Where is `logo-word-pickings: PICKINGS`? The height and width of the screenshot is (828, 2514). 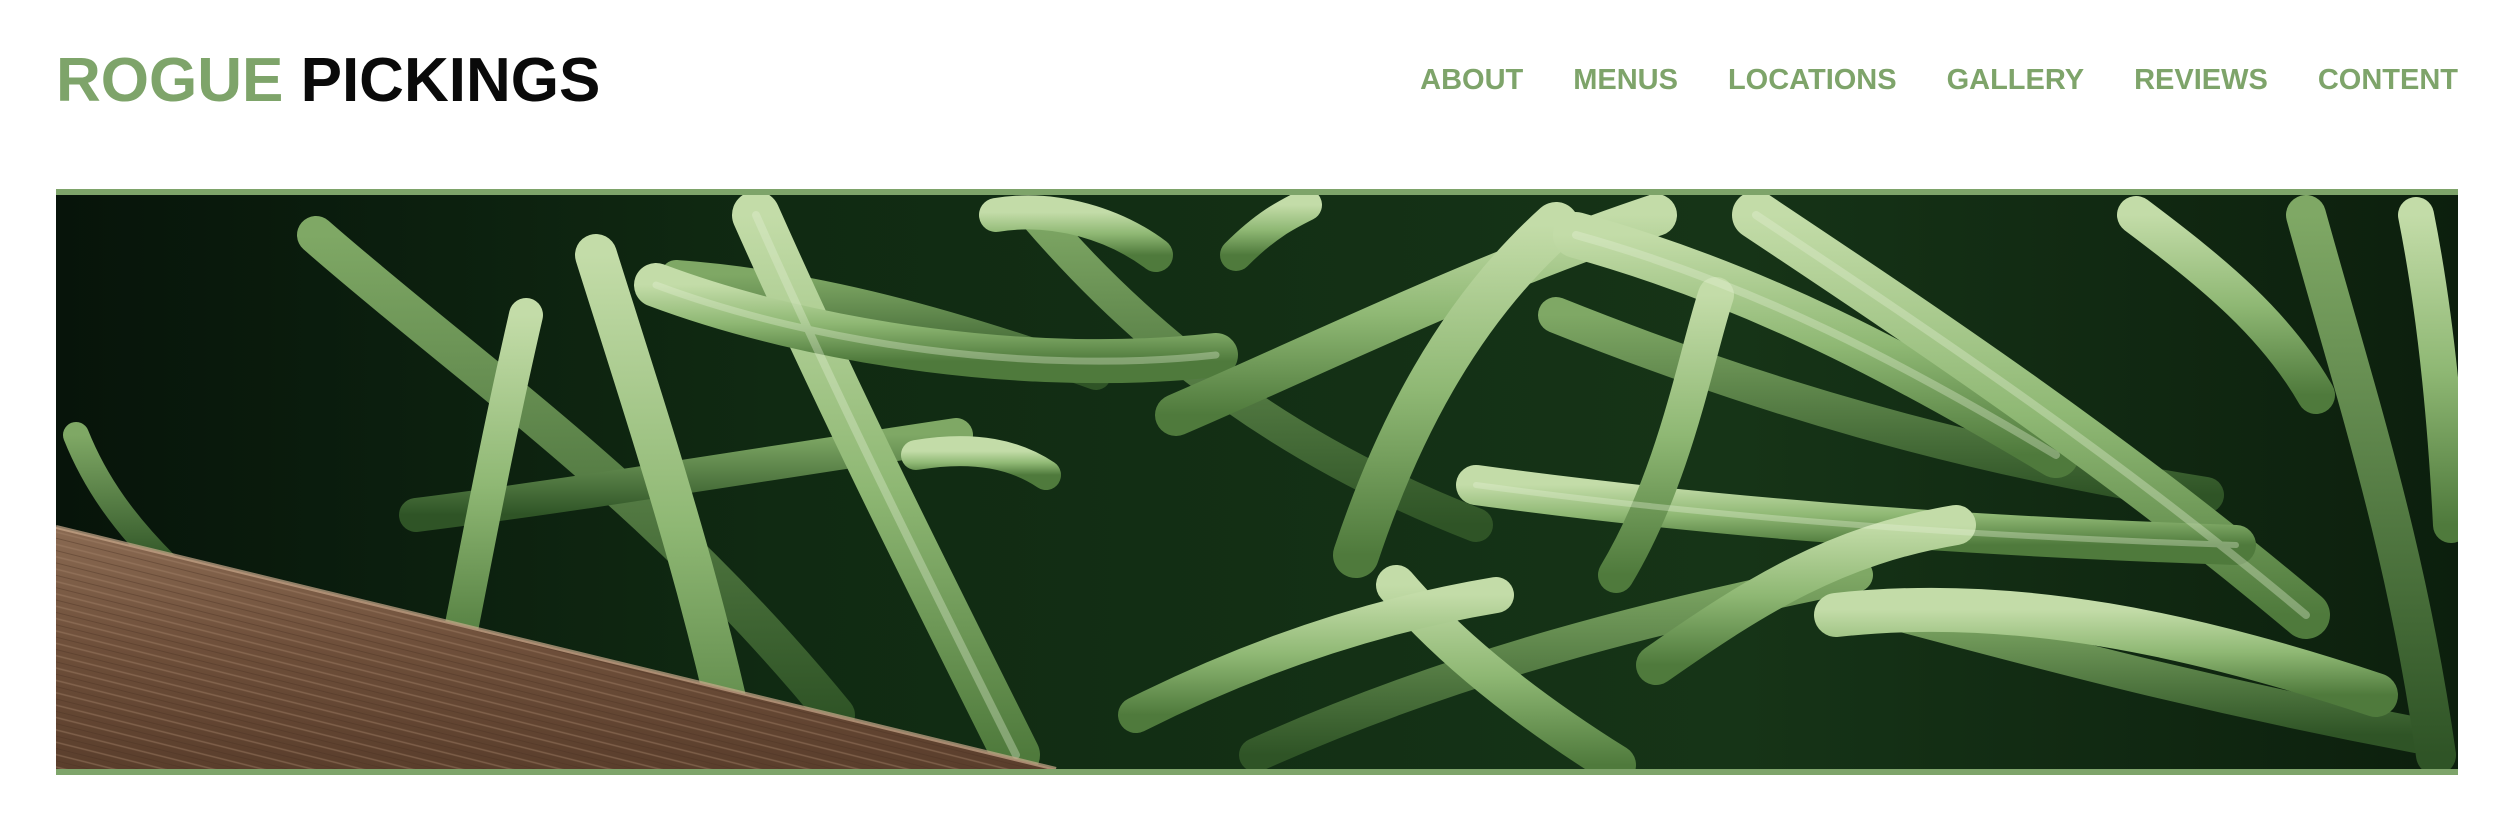
logo-word-pickings: PICKINGS is located at coordinates (450, 80).